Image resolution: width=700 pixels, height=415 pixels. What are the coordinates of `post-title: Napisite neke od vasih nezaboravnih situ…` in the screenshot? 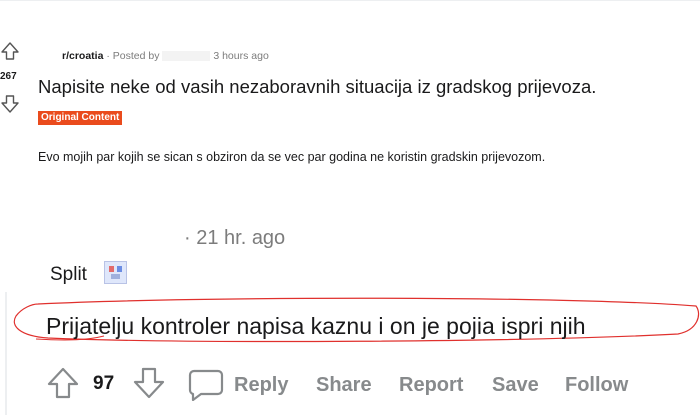 It's located at (317, 87).